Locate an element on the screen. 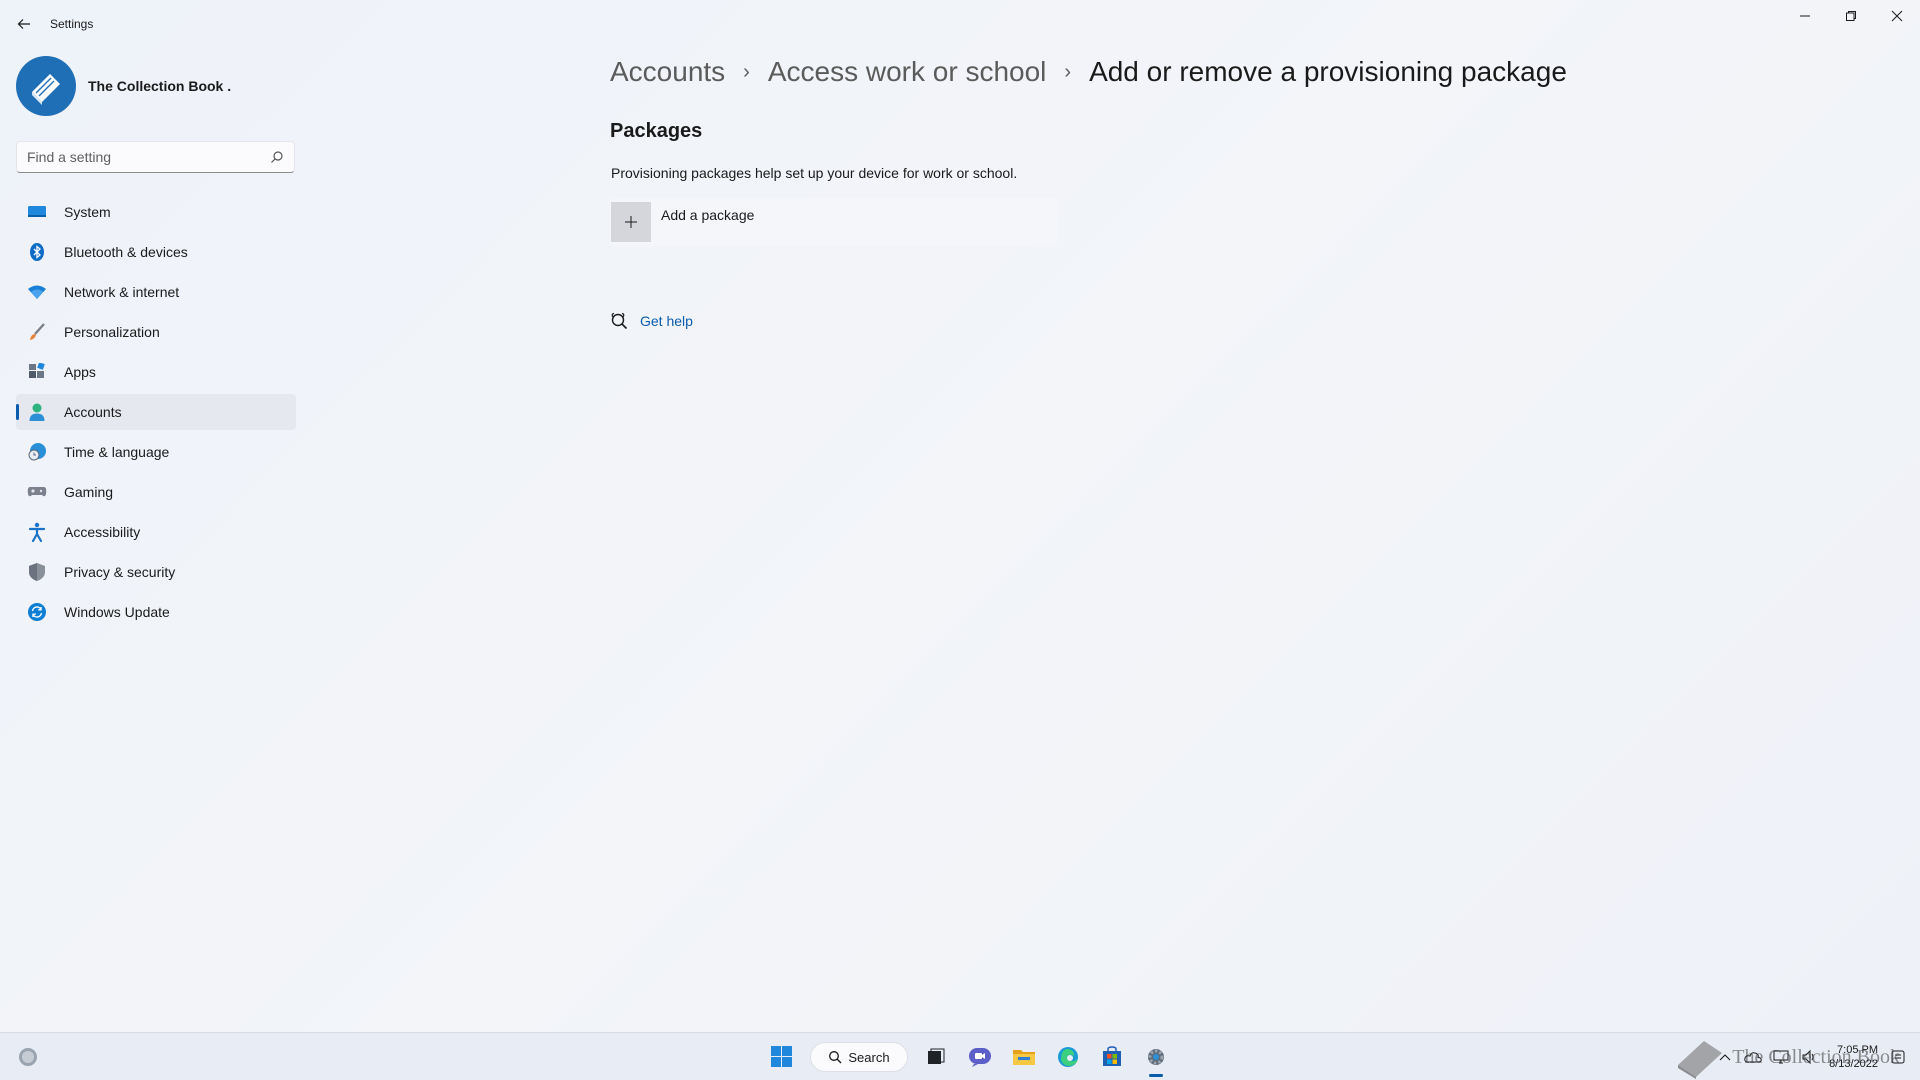 This screenshot has height=1080, width=1920. taskbar-apps: Search is located at coordinates (969, 1057).